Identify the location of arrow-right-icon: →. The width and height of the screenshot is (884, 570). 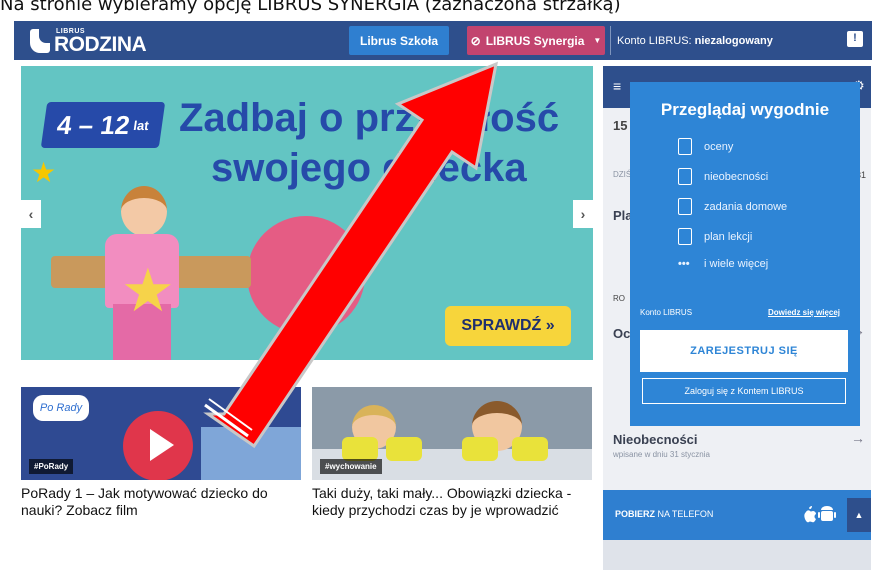
(858, 438).